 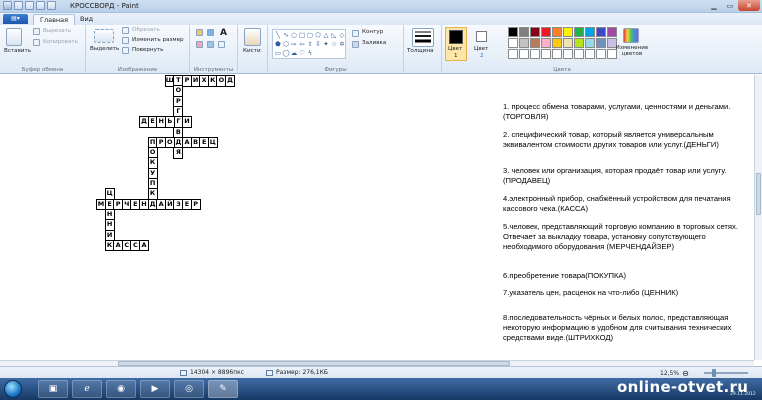 I want to click on shape-oval-icon: ○, so click(x=294, y=35).